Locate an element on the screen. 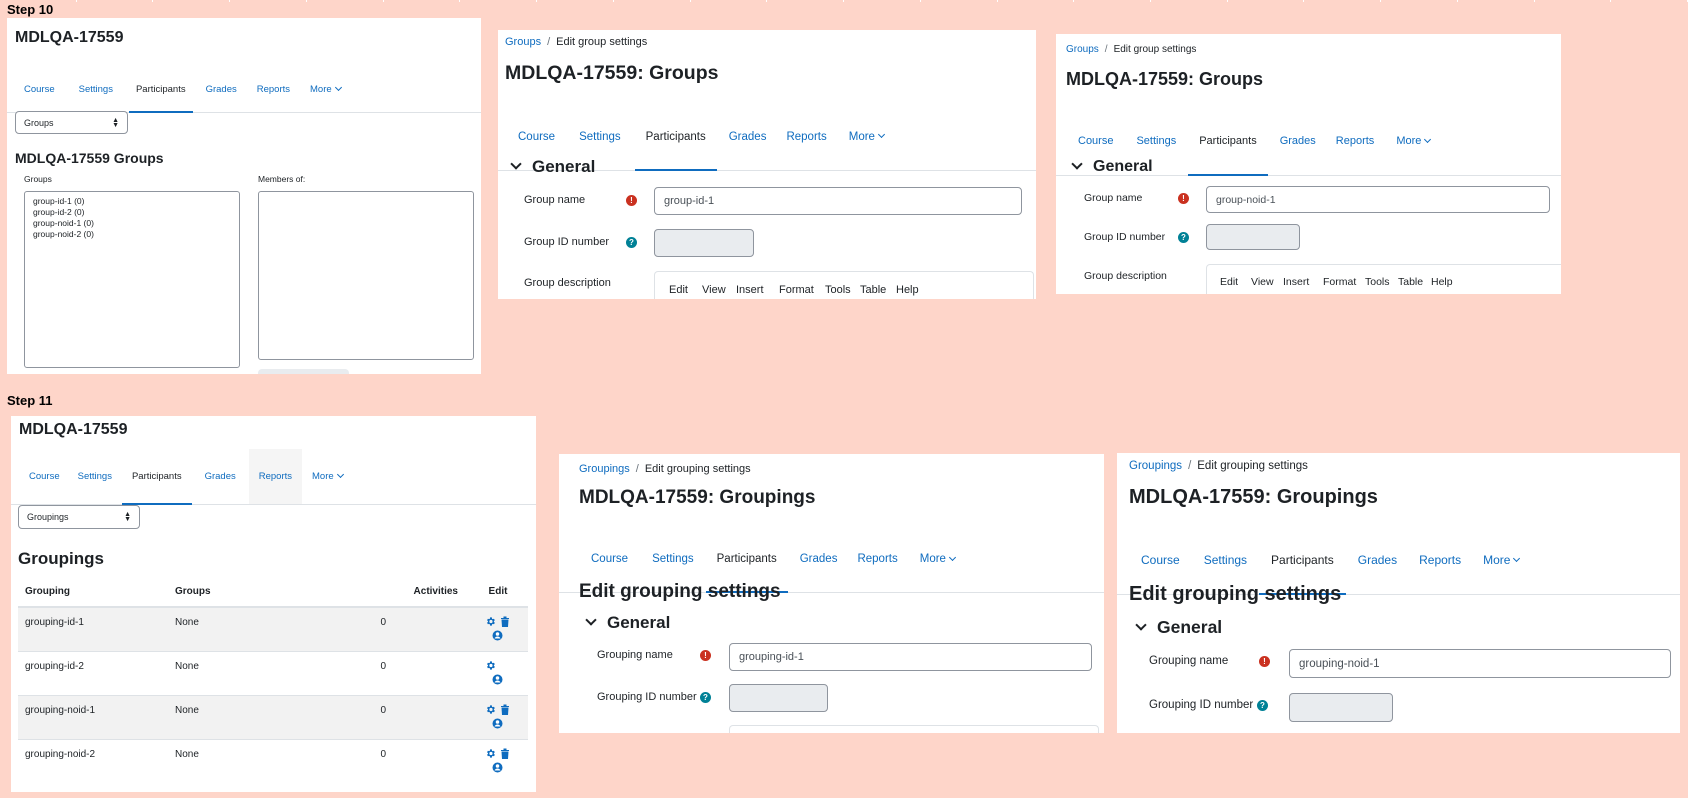 The height and width of the screenshot is (798, 1688). group-name-input: group-id-1 is located at coordinates (838, 201).